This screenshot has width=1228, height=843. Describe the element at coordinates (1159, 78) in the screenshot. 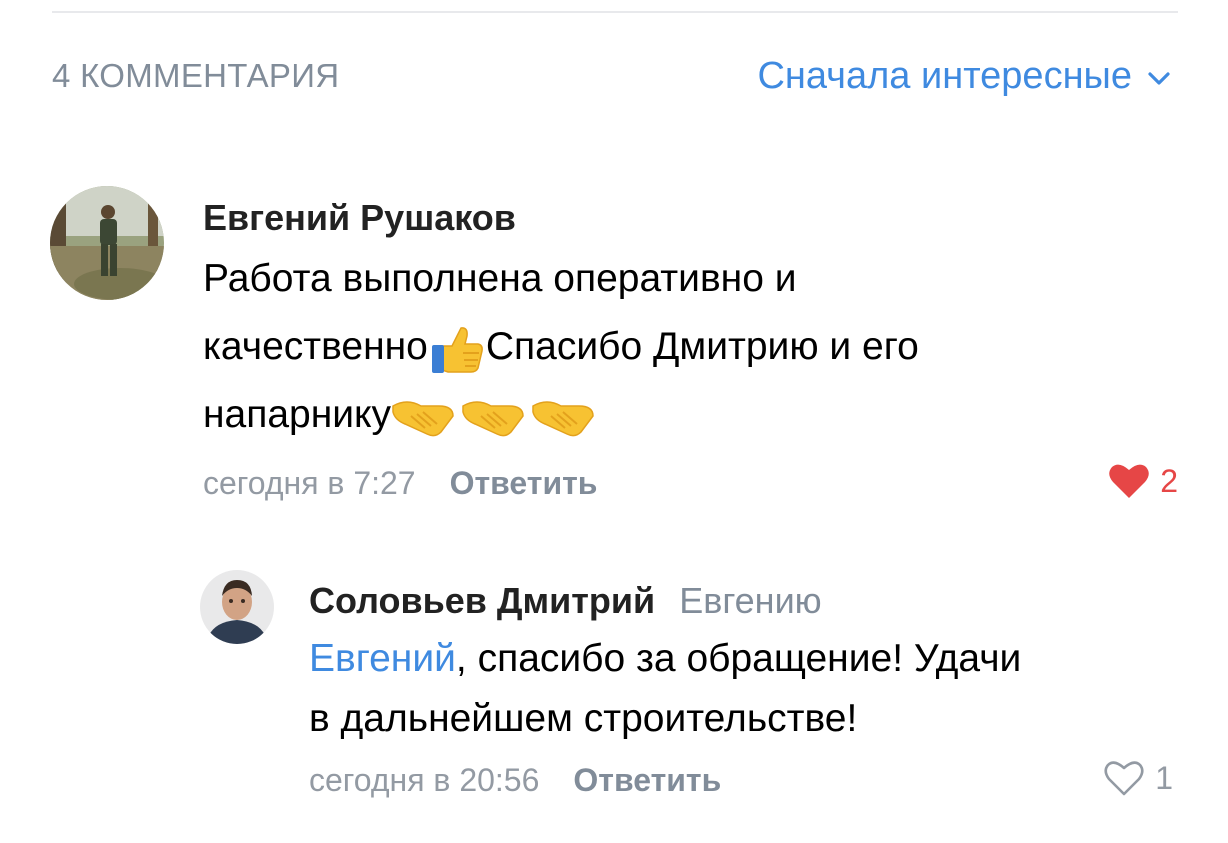

I see `chevron-down-icon` at that location.